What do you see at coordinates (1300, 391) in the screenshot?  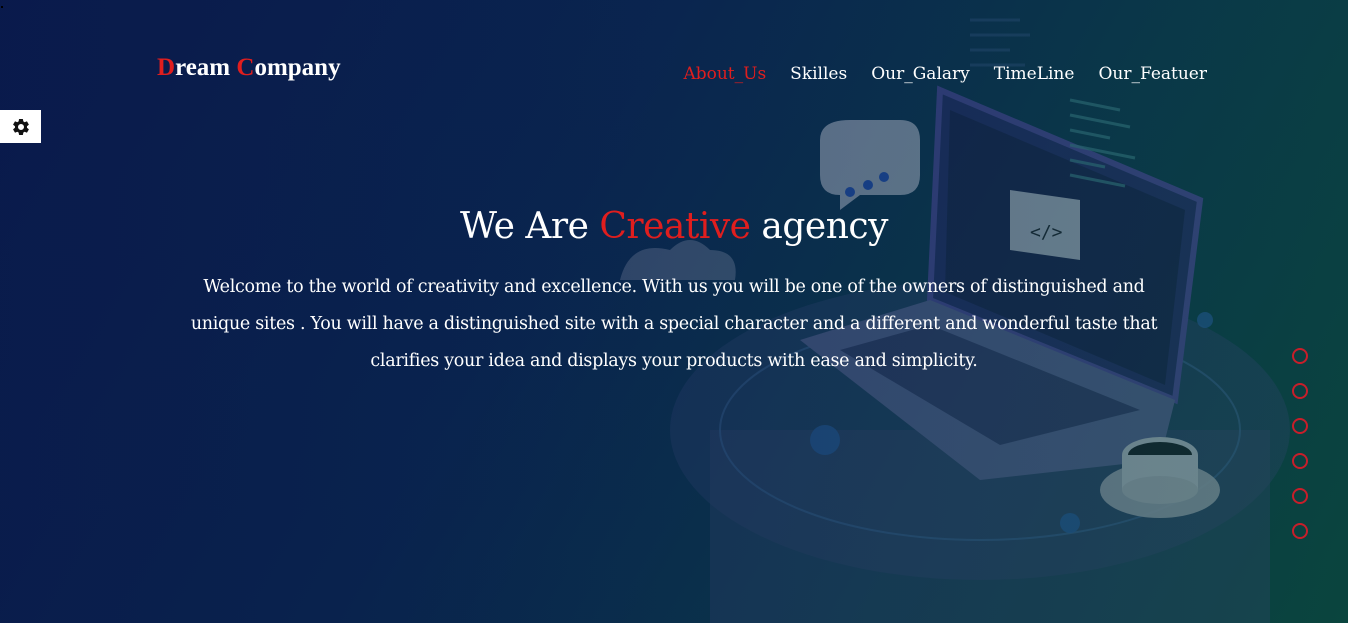 I see `bullet-skilles` at bounding box center [1300, 391].